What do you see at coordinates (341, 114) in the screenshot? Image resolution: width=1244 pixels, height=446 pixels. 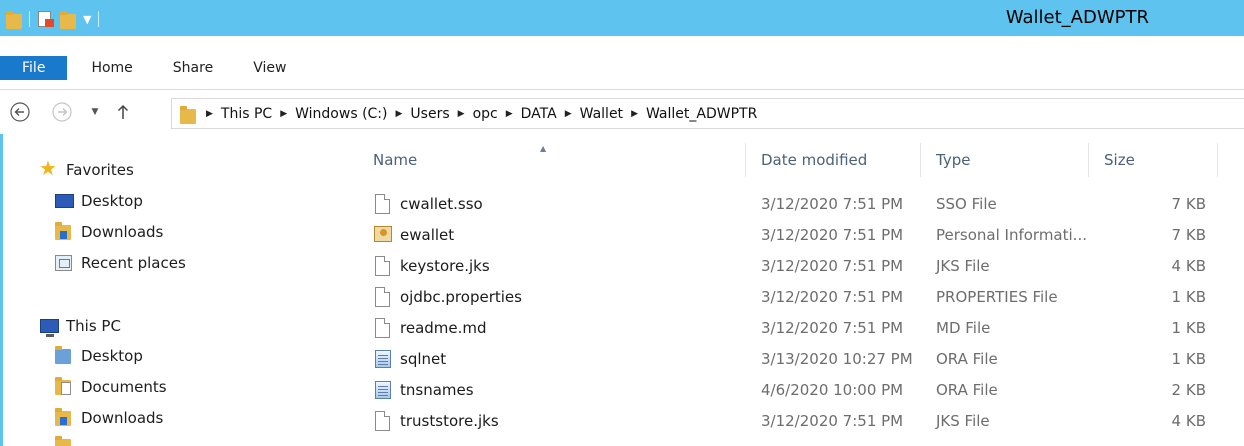 I see `breadcrumb-windows-c: Windows (C:)` at bounding box center [341, 114].